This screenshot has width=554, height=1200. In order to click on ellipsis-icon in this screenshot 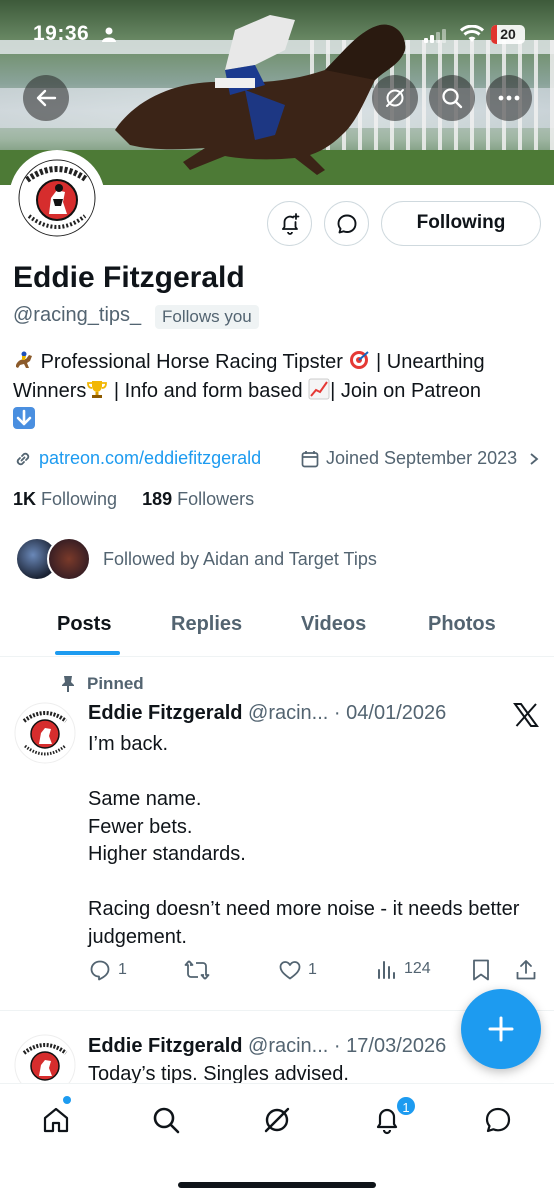, I will do `click(509, 98)`.